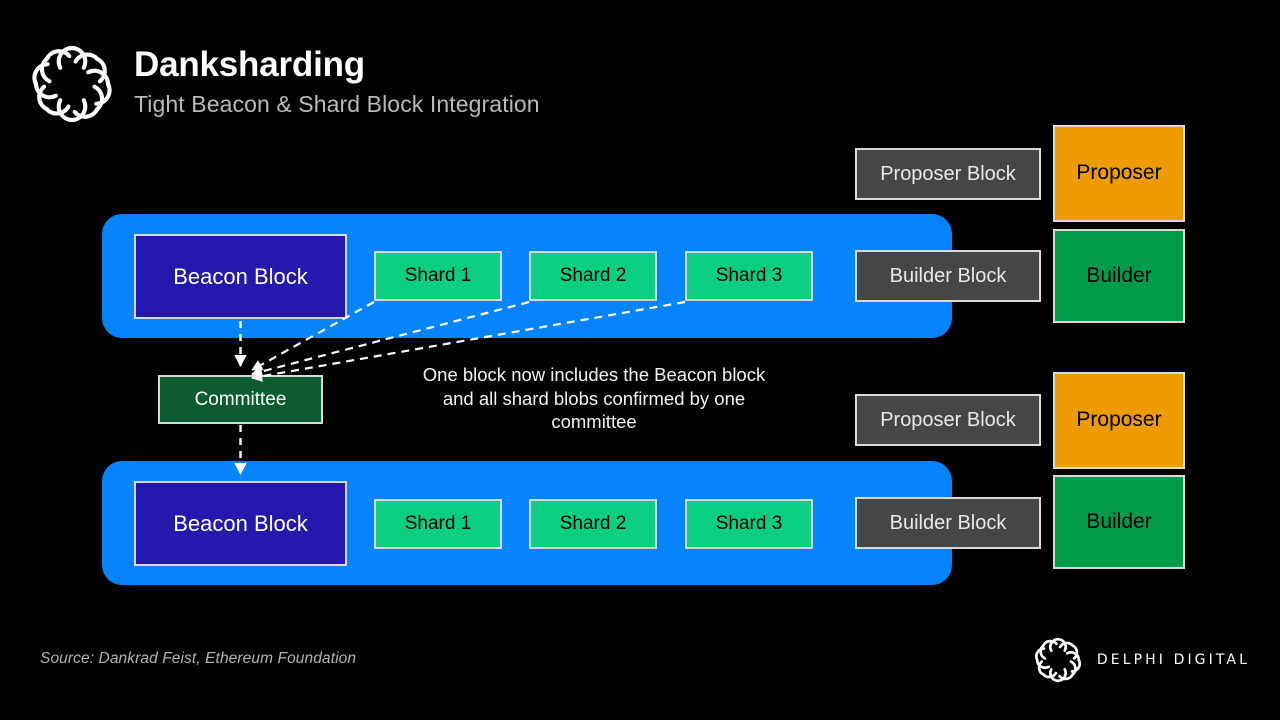  I want to click on committee-label: Committee, so click(240, 399).